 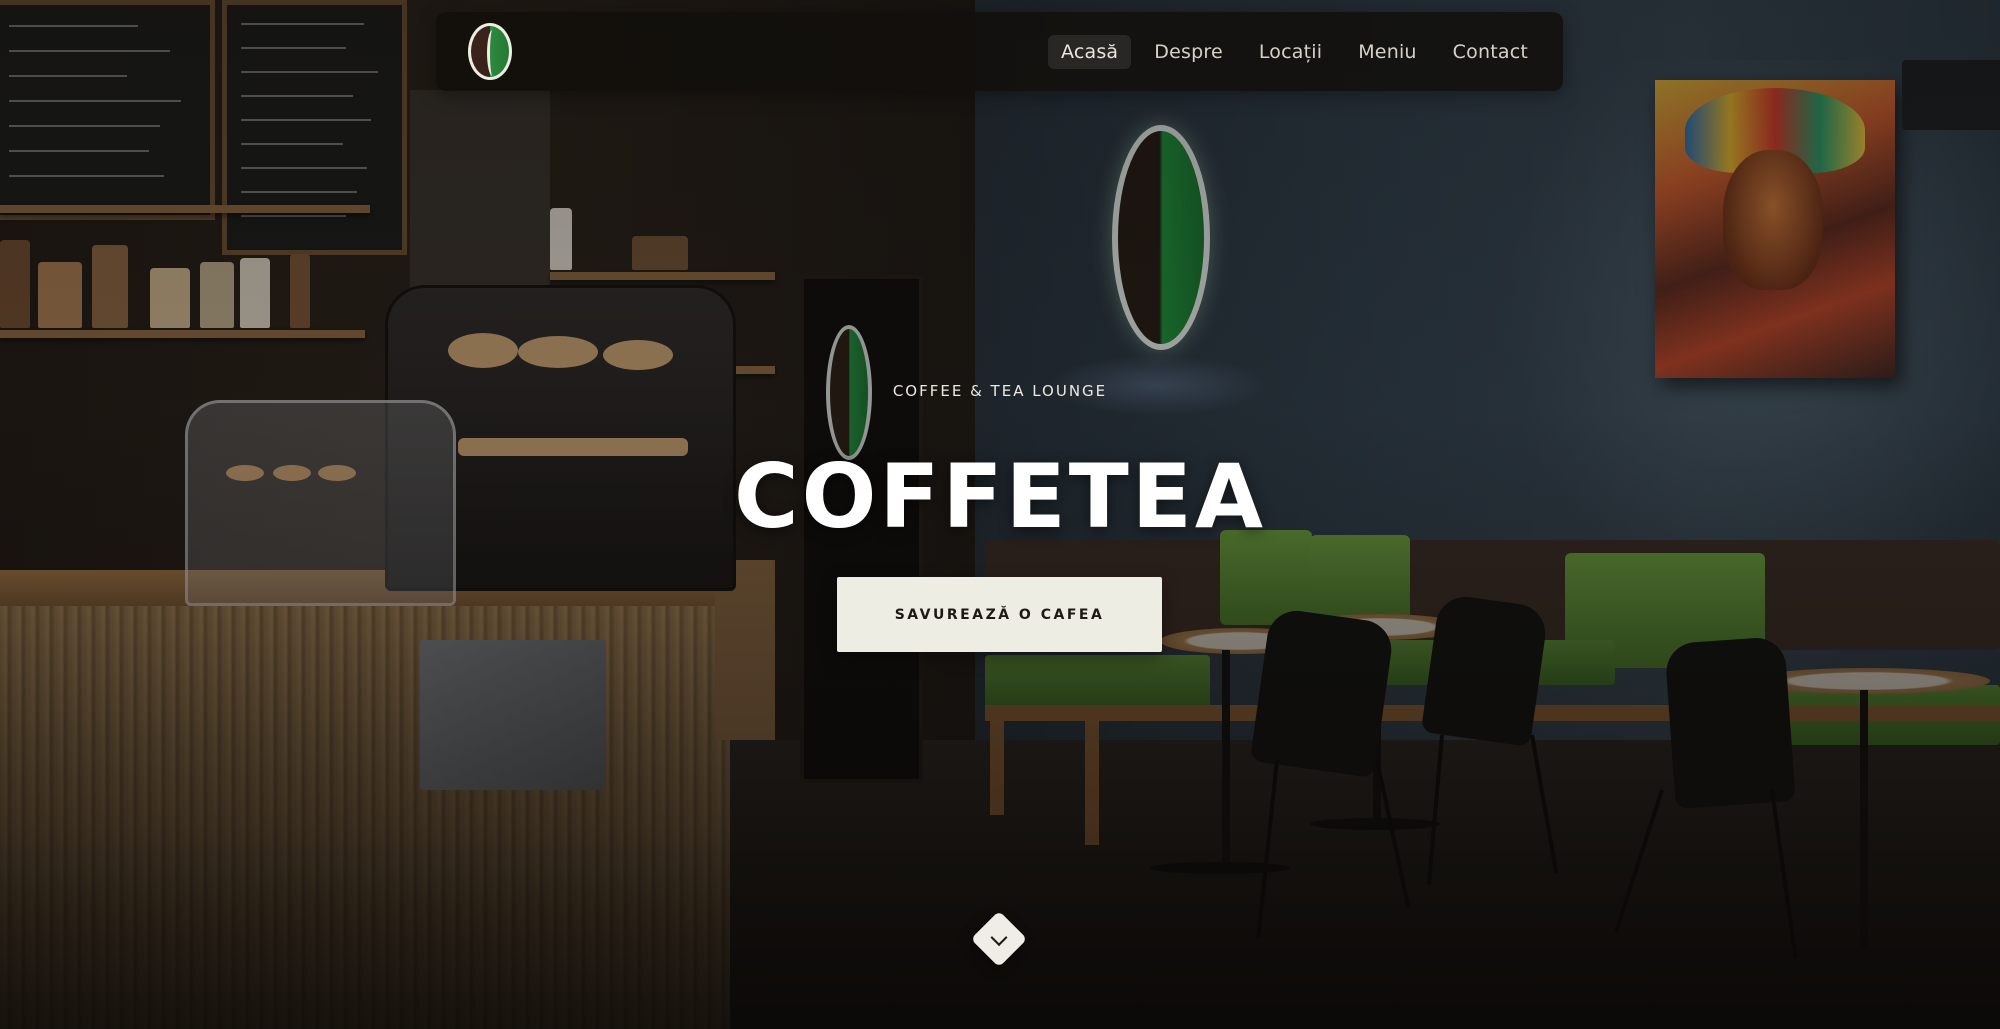 I want to click on nav-item-locatii: Locații, so click(x=1290, y=52).